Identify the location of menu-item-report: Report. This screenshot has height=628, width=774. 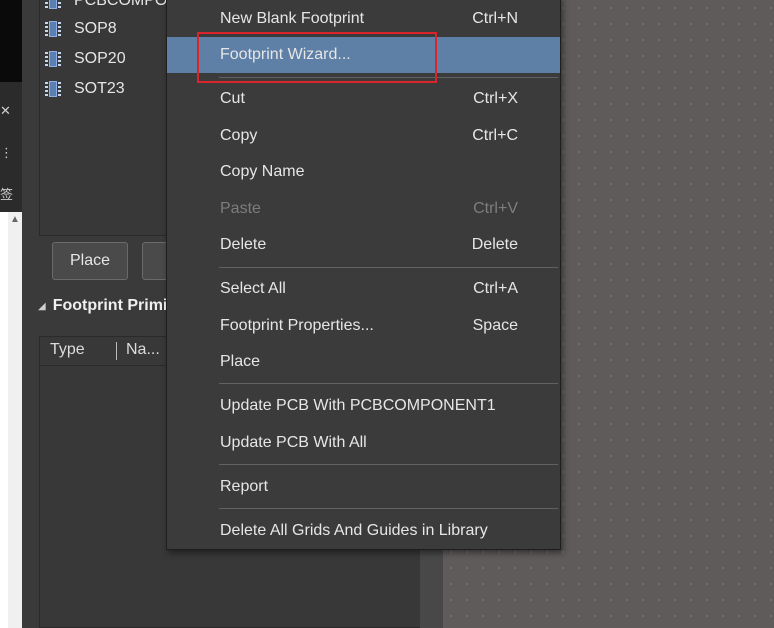
(363, 487).